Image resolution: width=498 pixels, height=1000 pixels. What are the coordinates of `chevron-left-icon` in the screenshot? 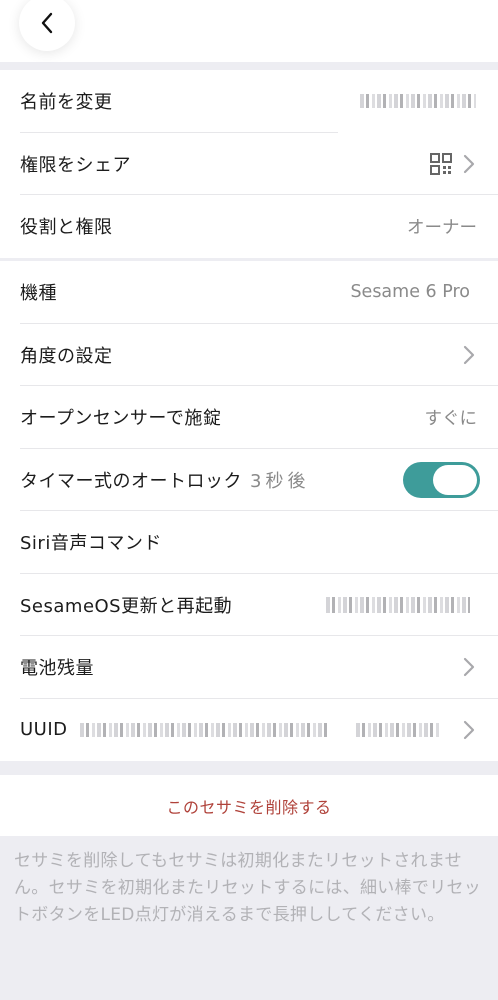 It's located at (47, 23).